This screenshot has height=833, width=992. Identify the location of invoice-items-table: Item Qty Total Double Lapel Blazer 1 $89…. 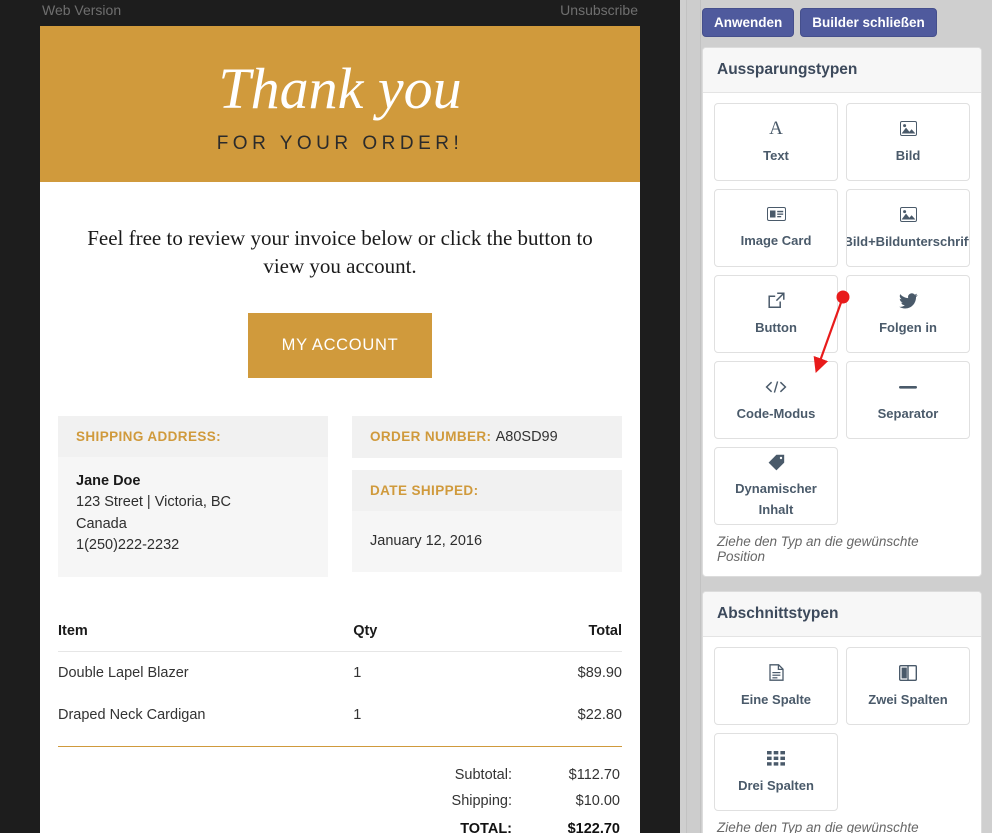
(340, 679).